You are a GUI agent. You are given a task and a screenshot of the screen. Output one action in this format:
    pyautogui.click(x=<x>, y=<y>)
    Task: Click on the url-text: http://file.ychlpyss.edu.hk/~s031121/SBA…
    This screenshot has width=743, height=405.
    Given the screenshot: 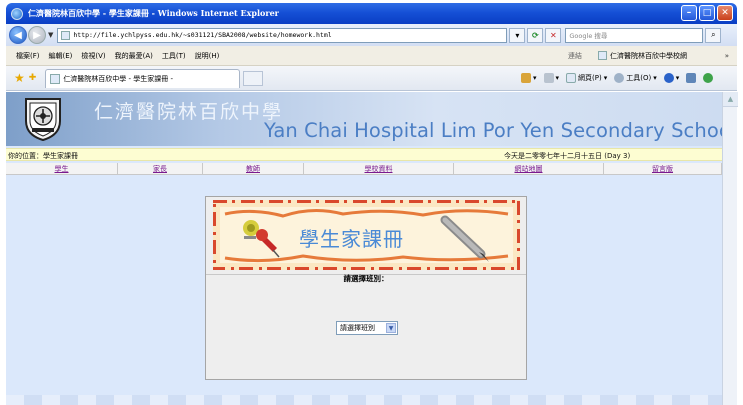 What is the action you would take?
    pyautogui.click(x=202, y=35)
    